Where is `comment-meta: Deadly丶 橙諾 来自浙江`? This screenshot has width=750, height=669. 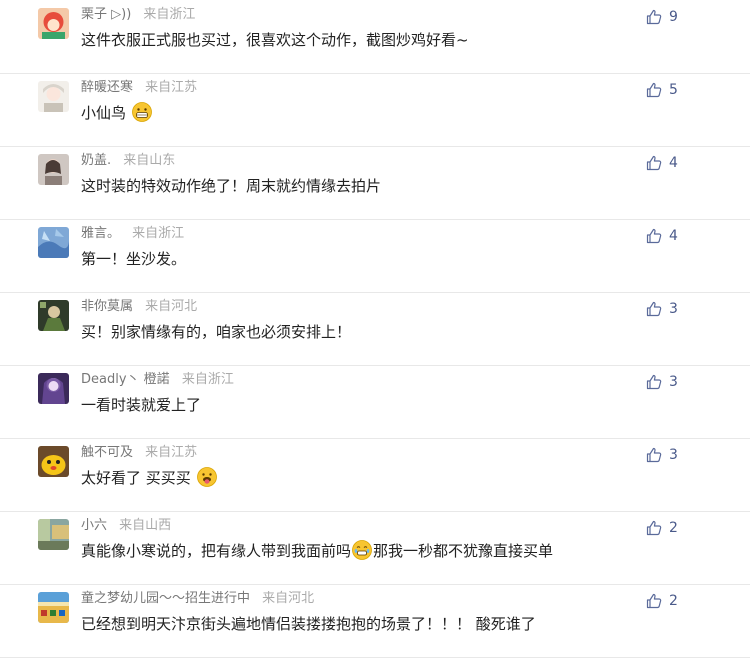
comment-meta: Deadly丶 橙諾 来自浙江 is located at coordinates (157, 380).